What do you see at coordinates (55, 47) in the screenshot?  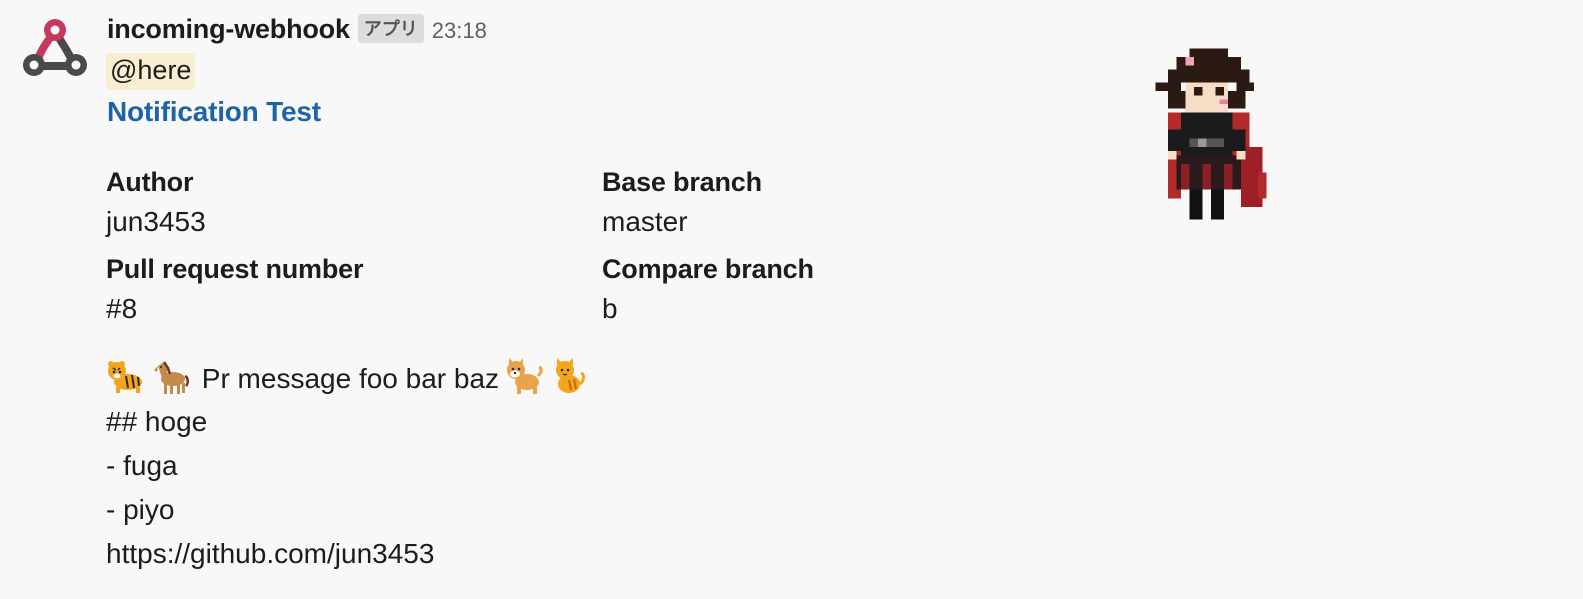 I see `webhook-icon` at bounding box center [55, 47].